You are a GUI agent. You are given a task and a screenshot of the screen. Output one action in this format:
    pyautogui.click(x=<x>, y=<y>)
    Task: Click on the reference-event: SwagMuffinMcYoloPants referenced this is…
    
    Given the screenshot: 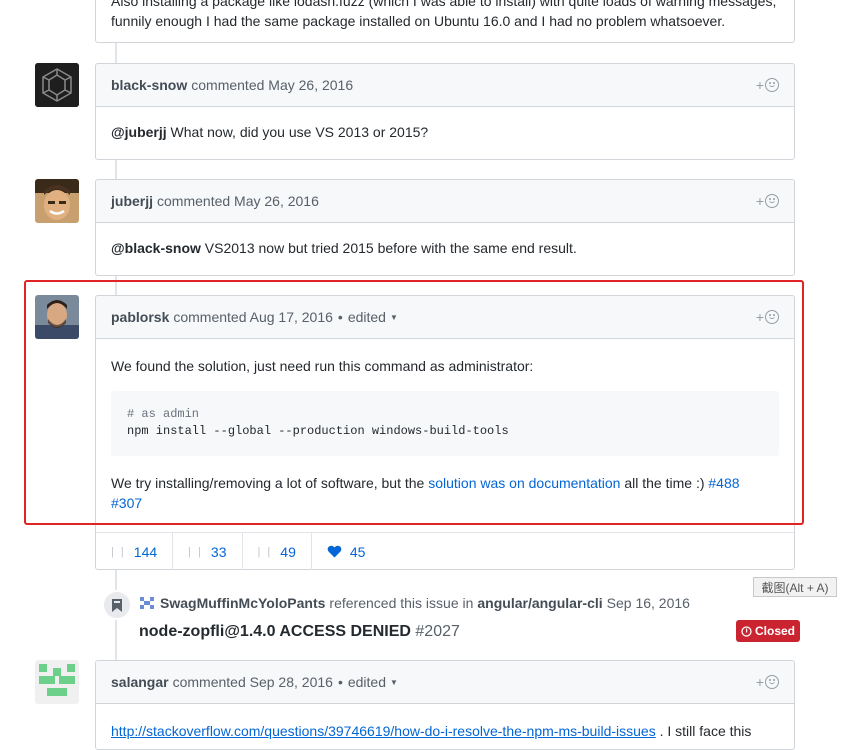 What is the action you would take?
    pyautogui.click(x=414, y=603)
    